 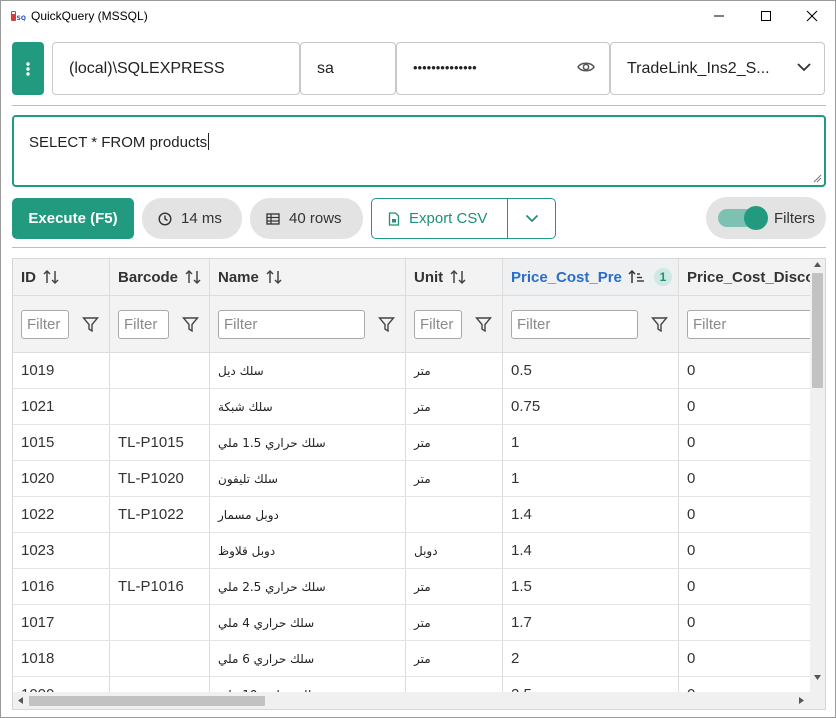 What do you see at coordinates (812, 16) in the screenshot?
I see `close-button` at bounding box center [812, 16].